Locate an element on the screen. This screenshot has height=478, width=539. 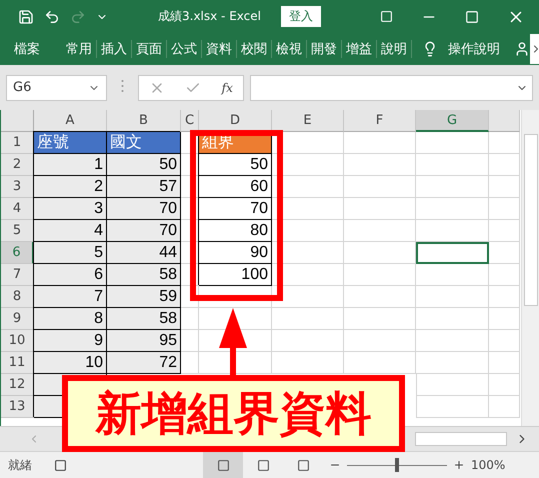
table-cell: 4 is located at coordinates (70, 231).